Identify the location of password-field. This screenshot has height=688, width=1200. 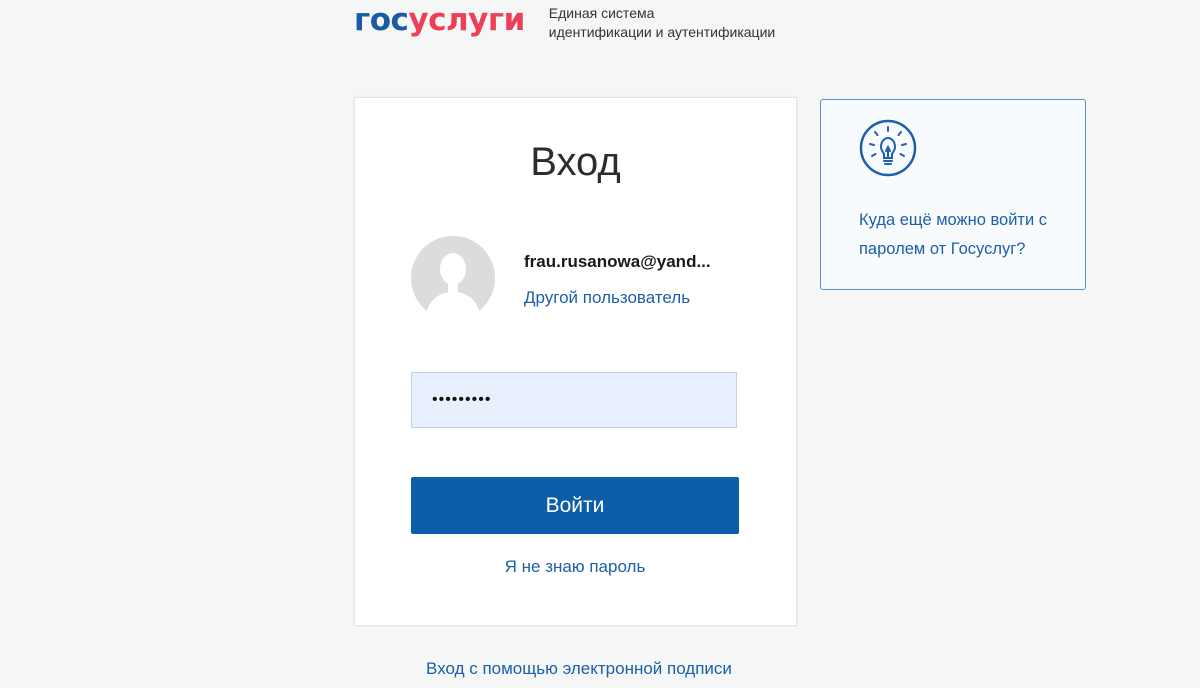
(574, 400).